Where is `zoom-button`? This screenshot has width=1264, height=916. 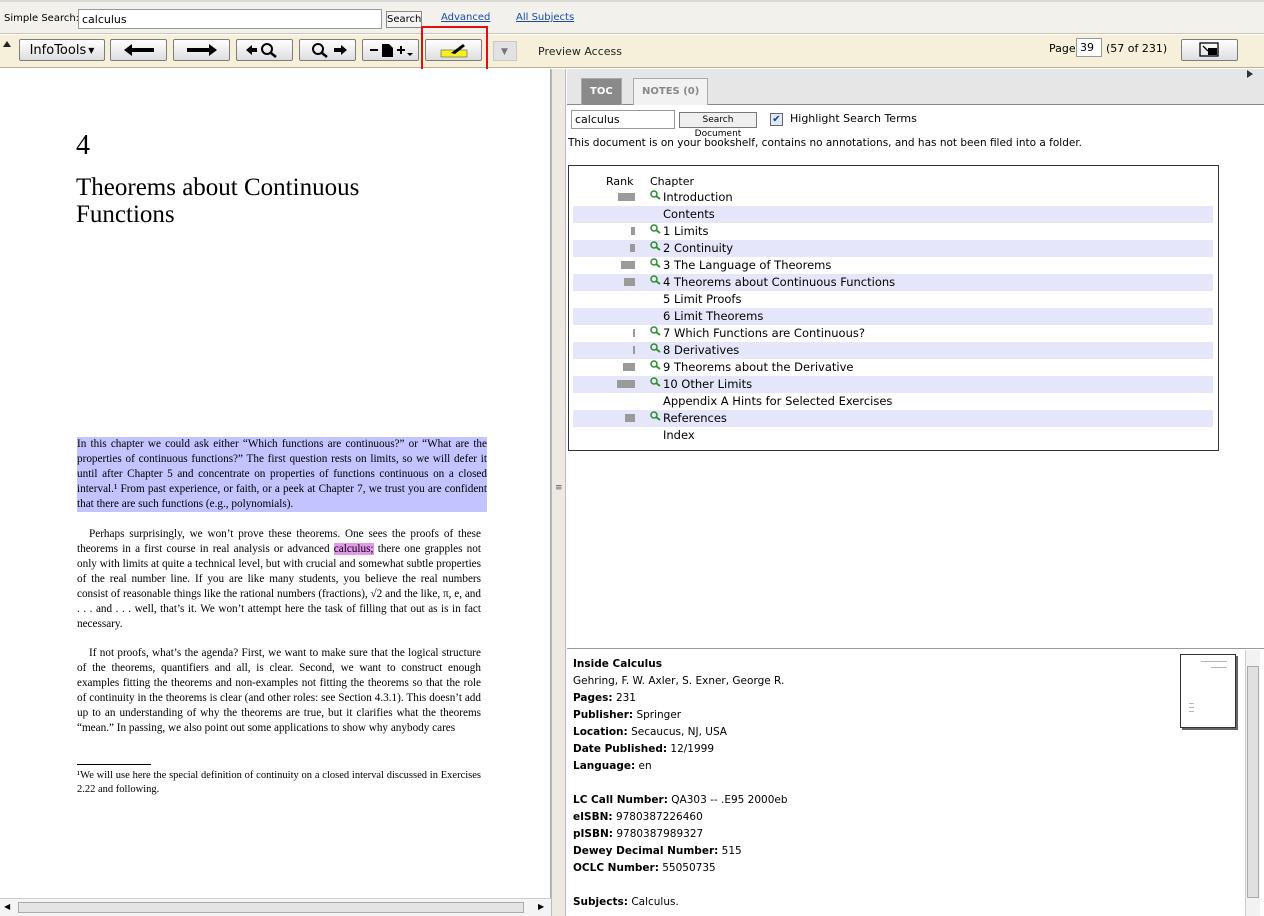
zoom-button is located at coordinates (390, 50).